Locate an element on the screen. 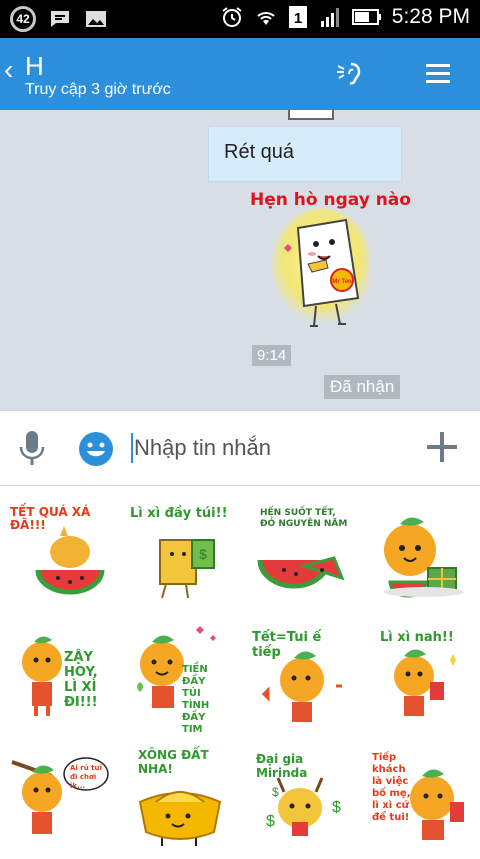 The width and height of the screenshot is (480, 859). status-bar: 42 1 5:28 PM is located at coordinates (240, 19).